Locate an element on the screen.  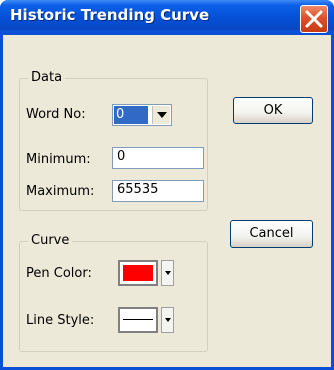
minimum-field: 0 is located at coordinates (158, 158).